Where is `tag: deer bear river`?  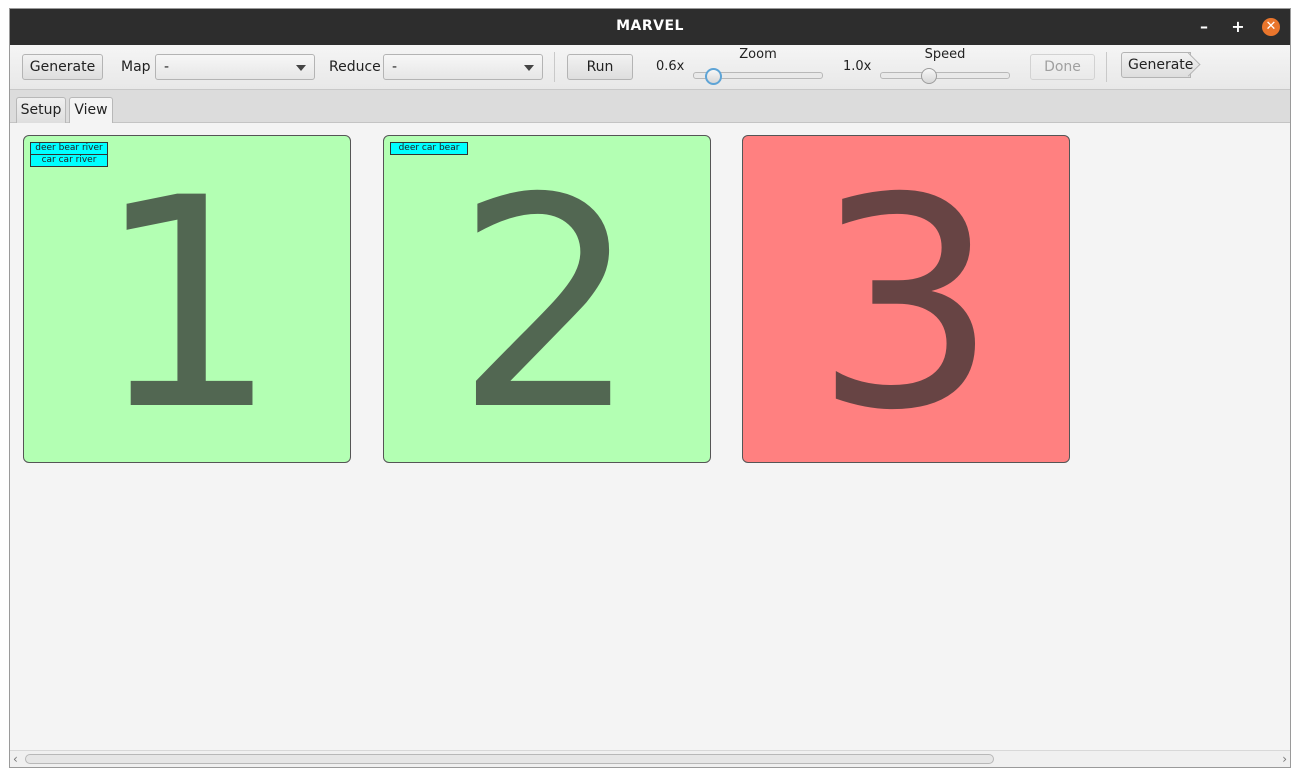
tag: deer bear river is located at coordinates (69, 148).